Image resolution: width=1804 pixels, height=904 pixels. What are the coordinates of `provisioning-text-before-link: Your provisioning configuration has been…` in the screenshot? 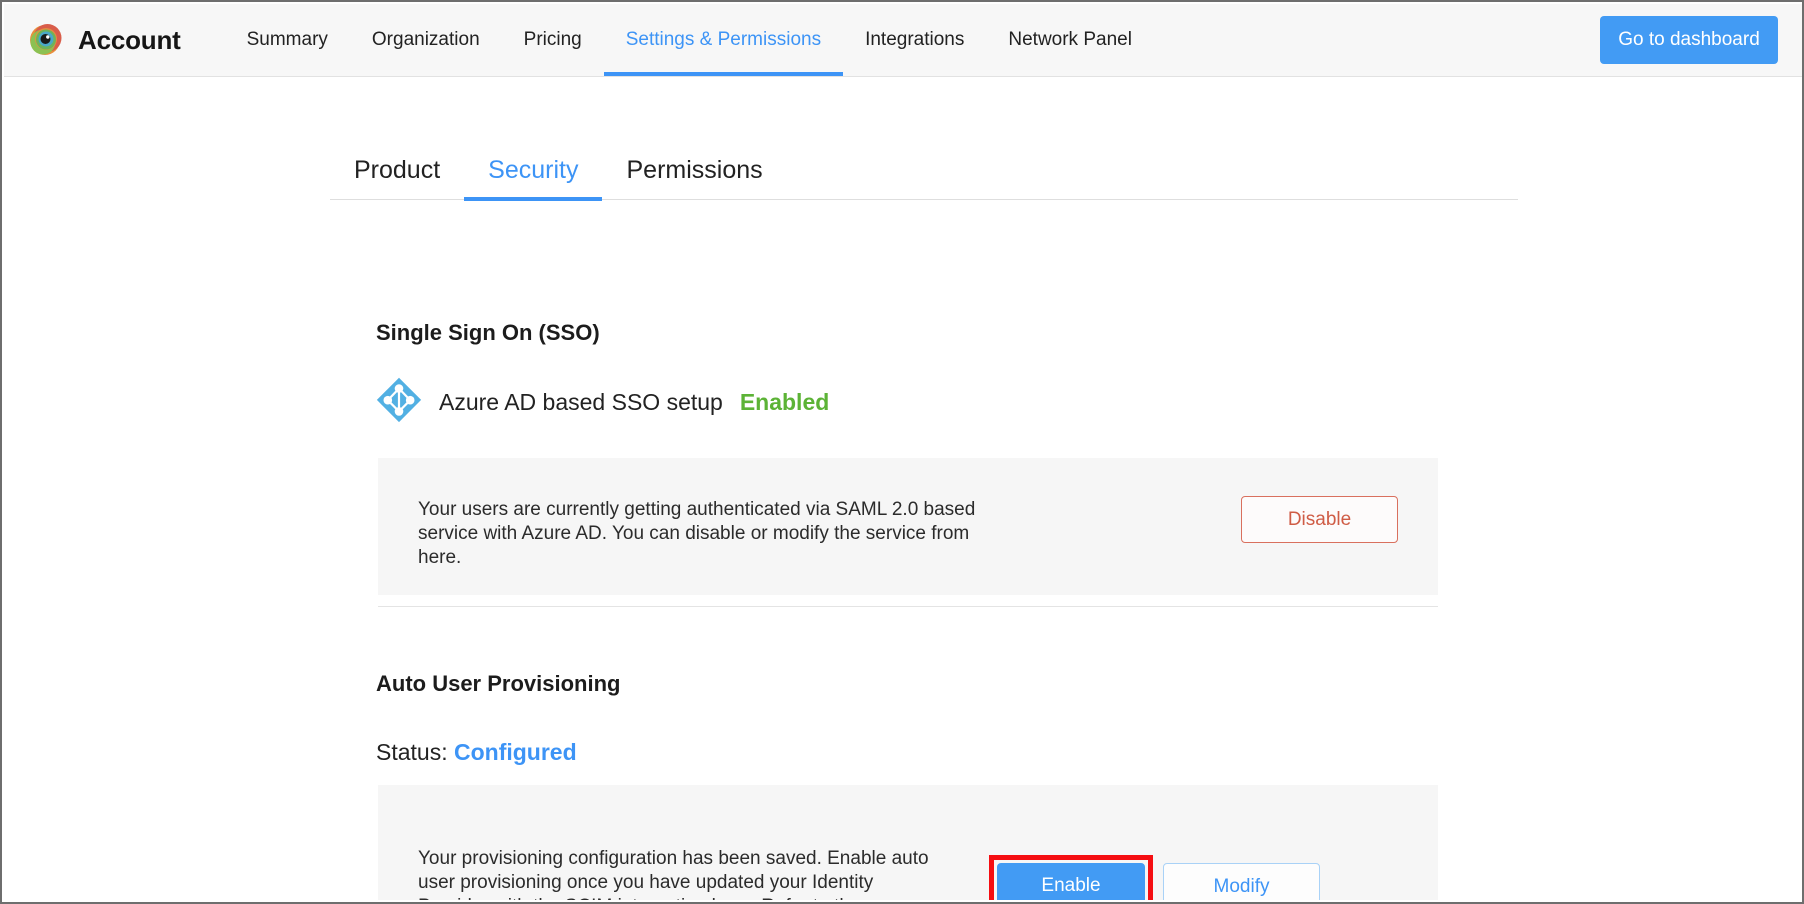 It's located at (673, 874).